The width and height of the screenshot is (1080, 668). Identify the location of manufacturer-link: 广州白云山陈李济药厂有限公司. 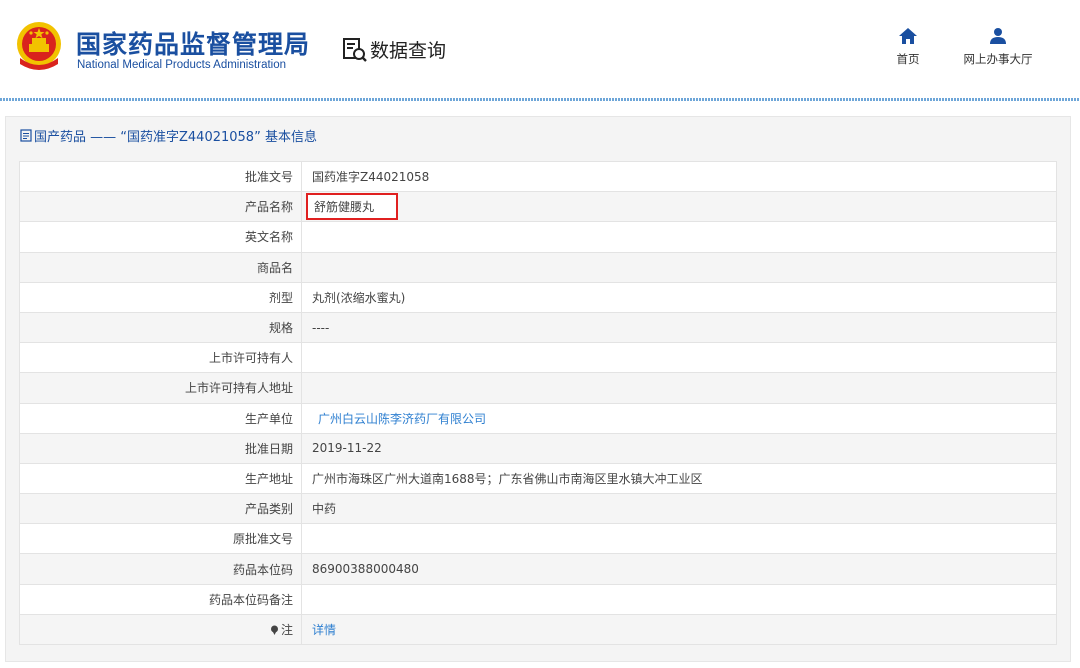
(399, 419).